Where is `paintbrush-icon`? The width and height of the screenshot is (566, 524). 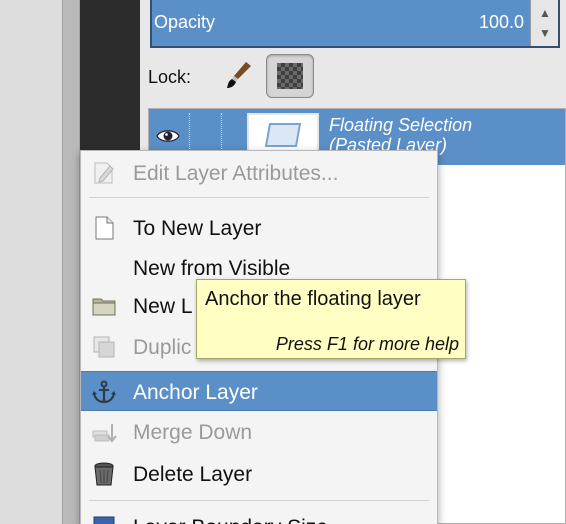
paintbrush-icon is located at coordinates (239, 75).